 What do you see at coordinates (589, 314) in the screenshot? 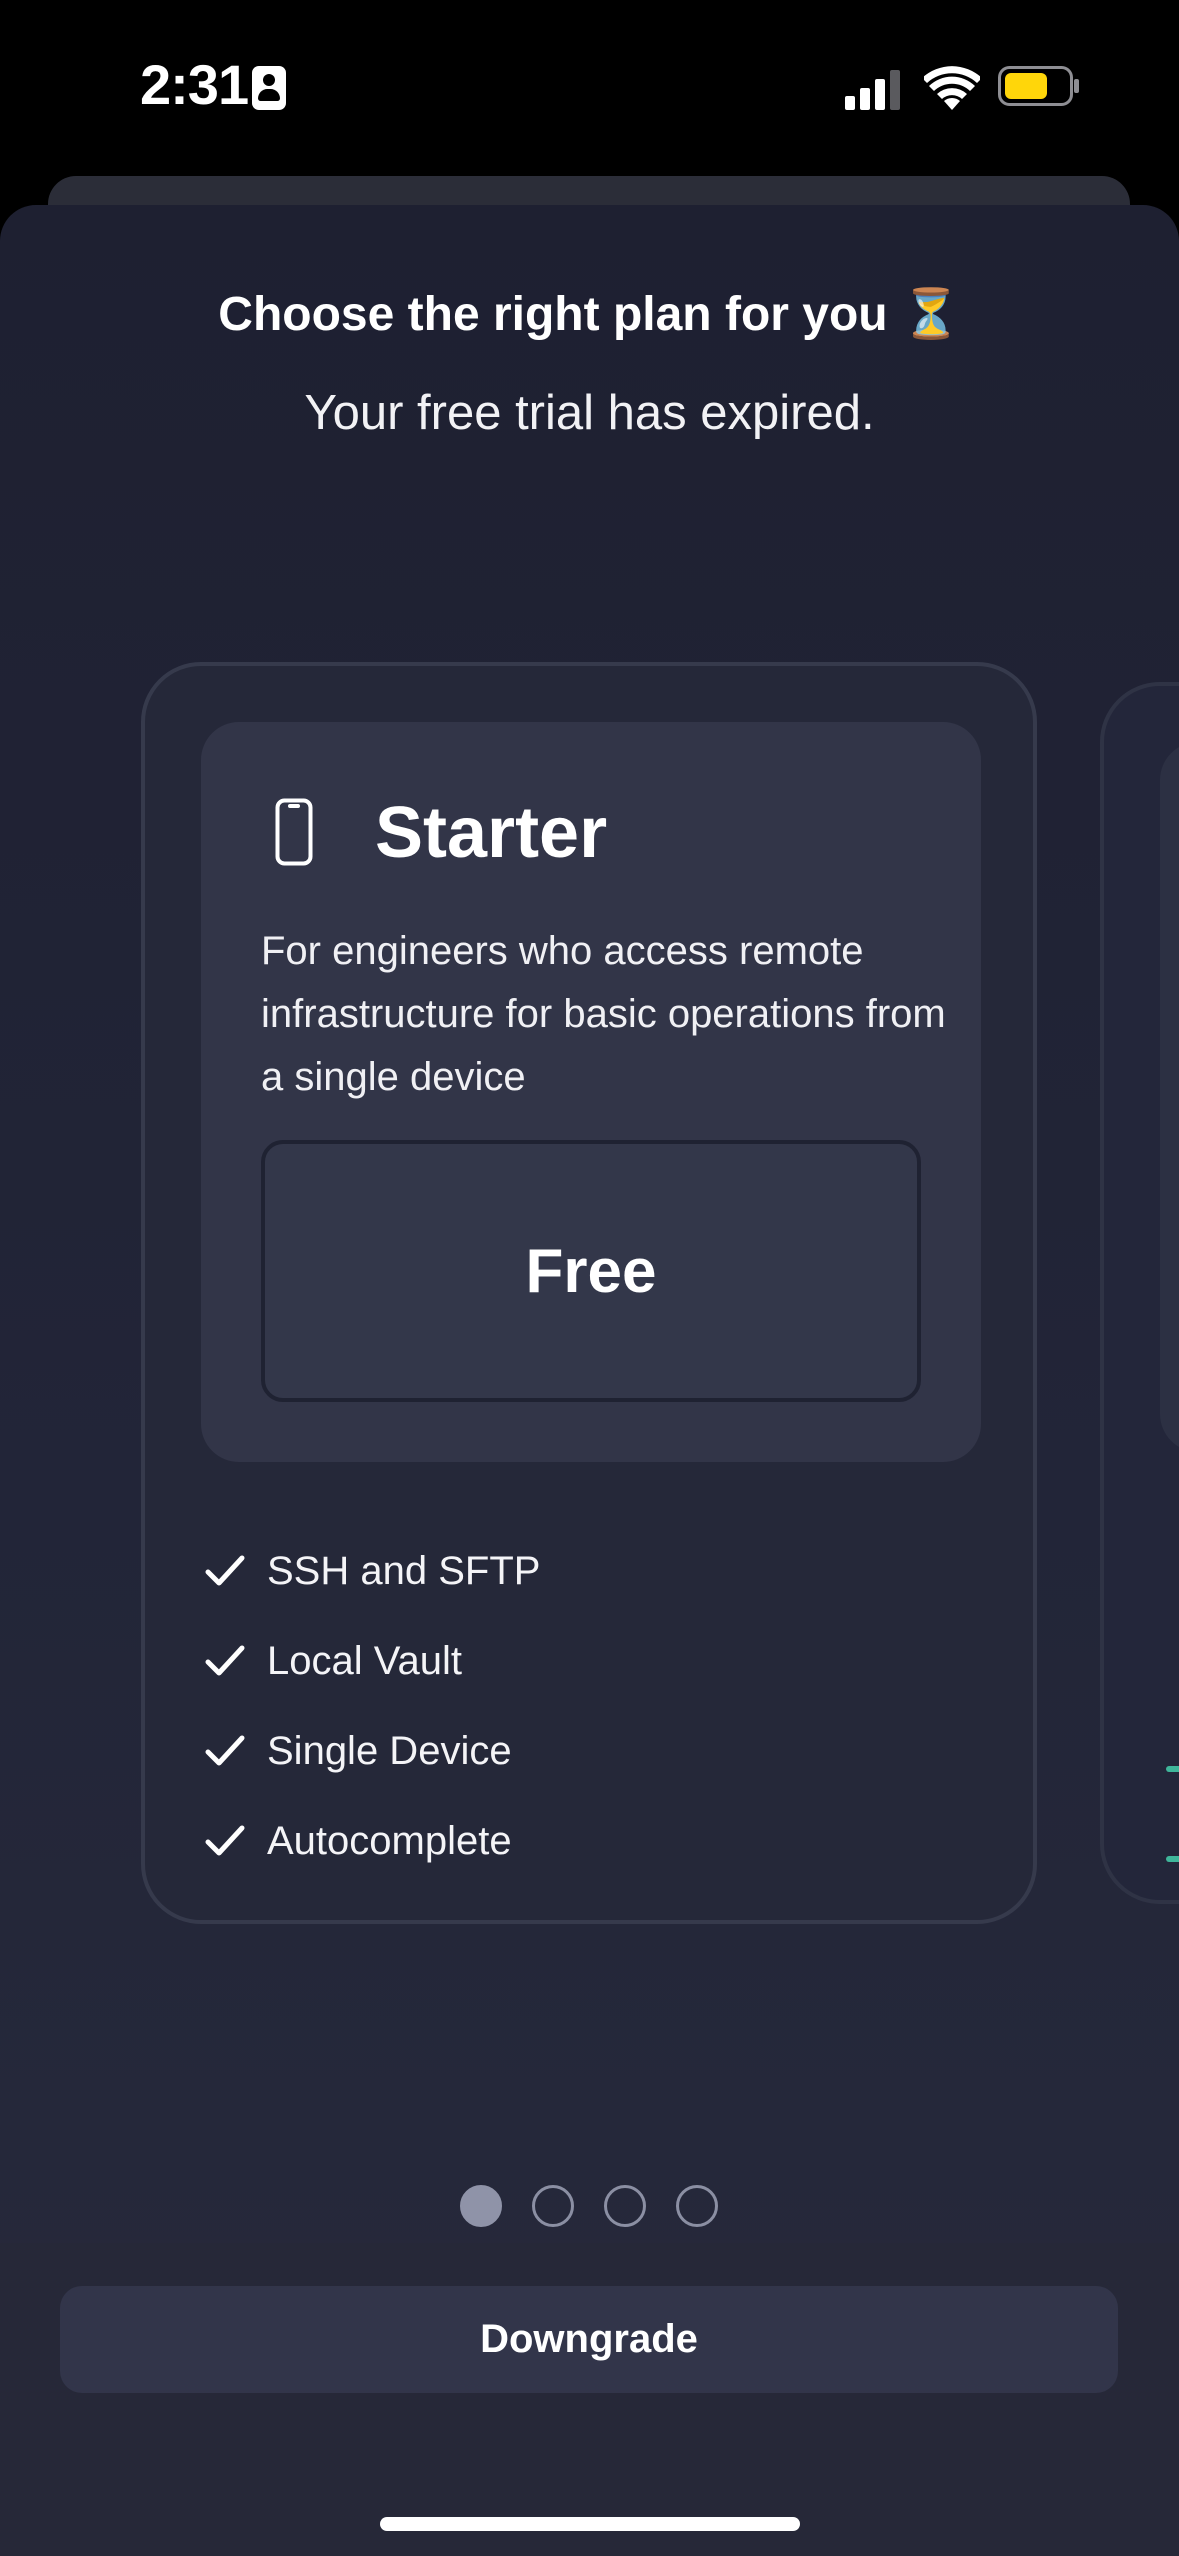
I see `page-title: Choose the right plan for you ⏳` at bounding box center [589, 314].